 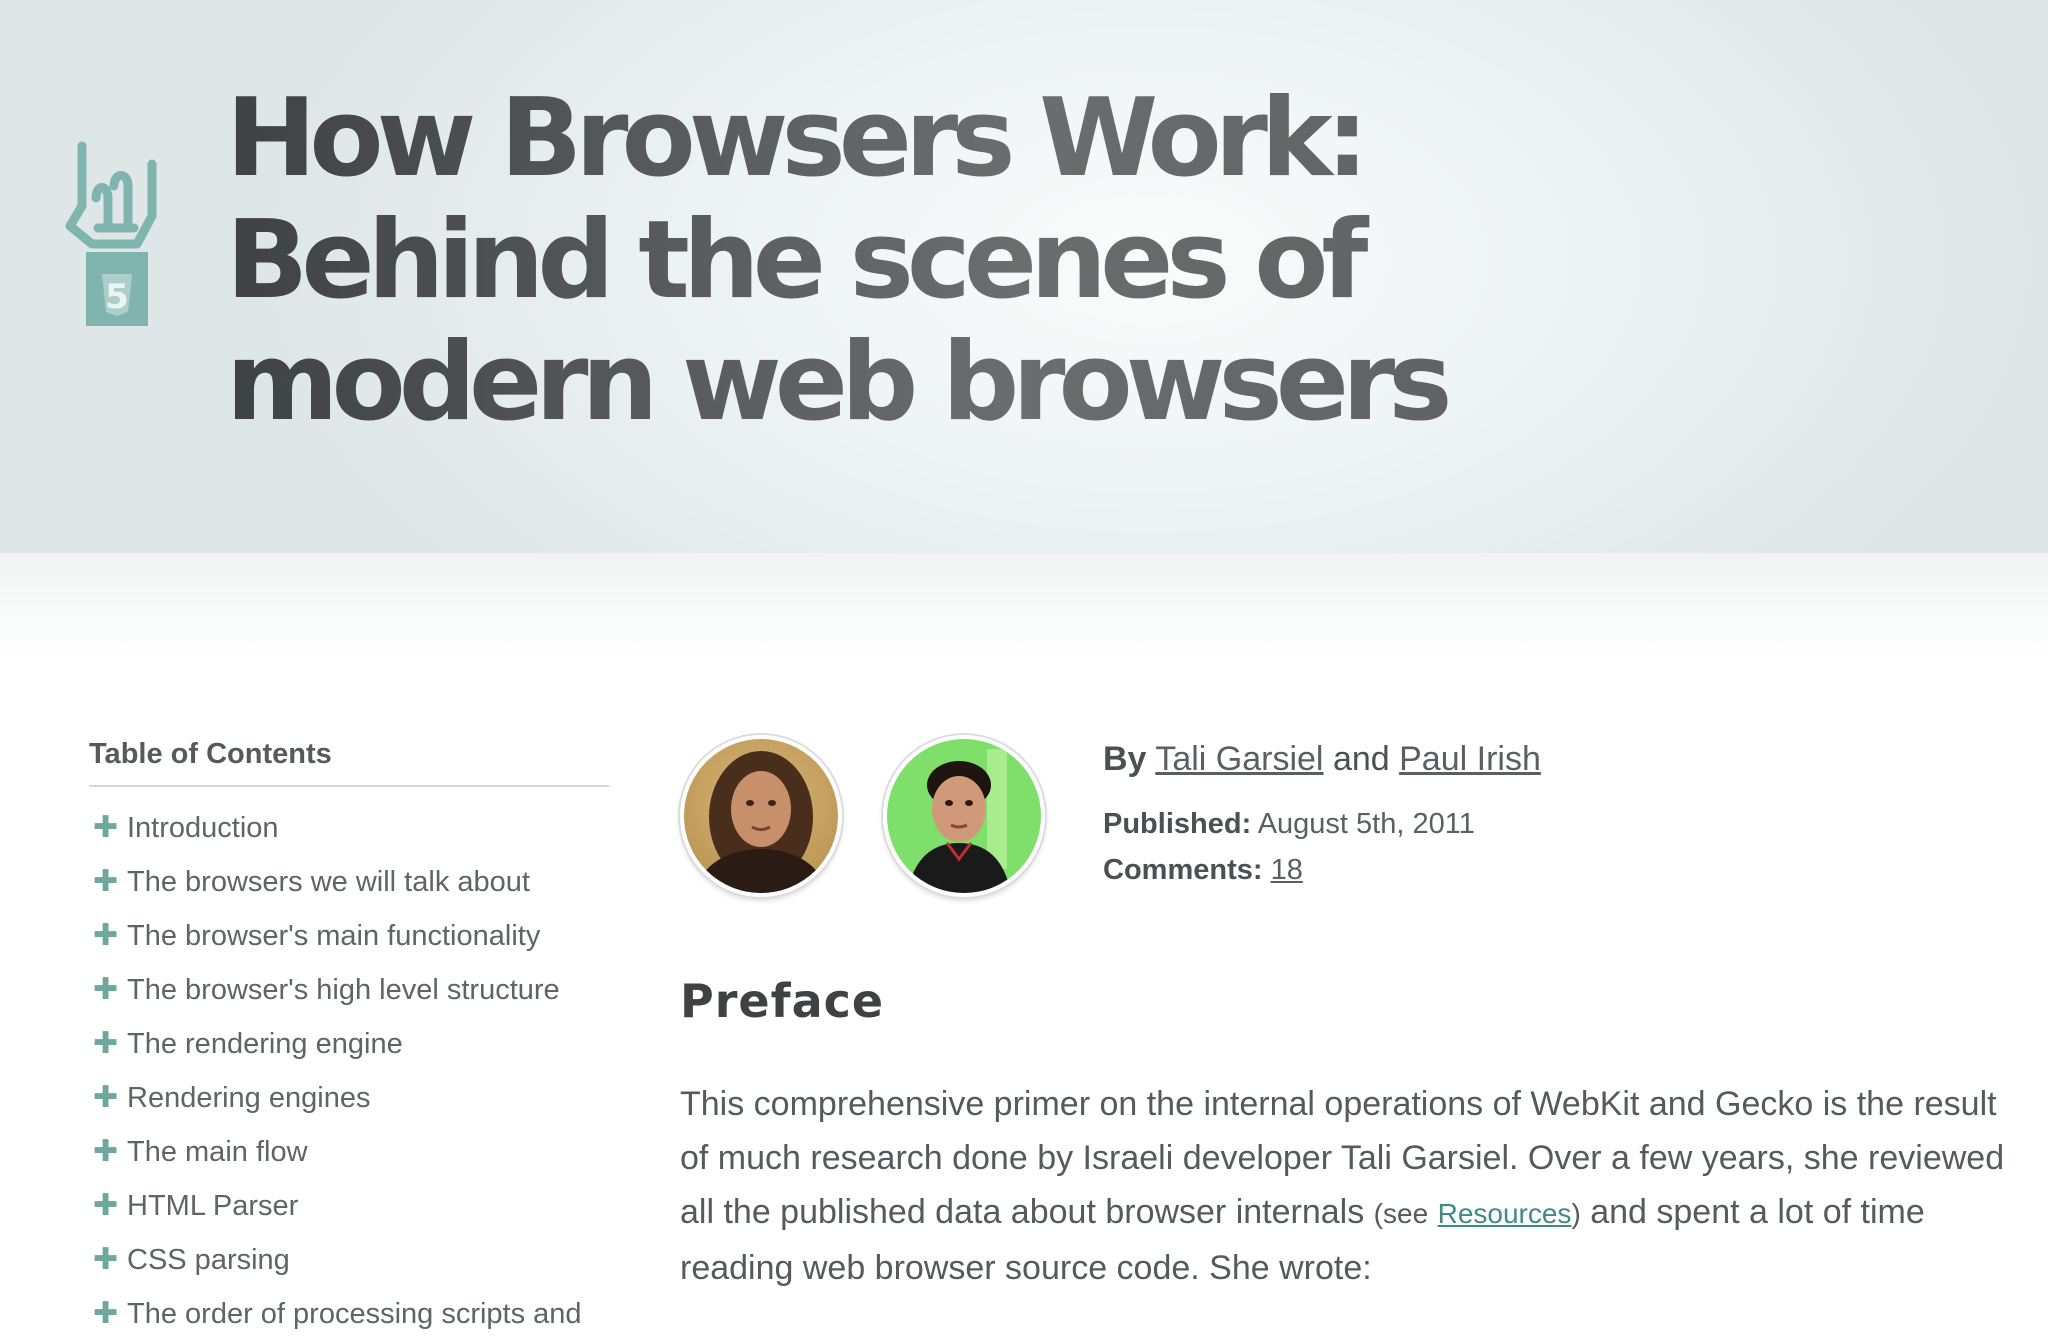 What do you see at coordinates (349, 1206) in the screenshot?
I see `toc-item: ✚ HTML Parser` at bounding box center [349, 1206].